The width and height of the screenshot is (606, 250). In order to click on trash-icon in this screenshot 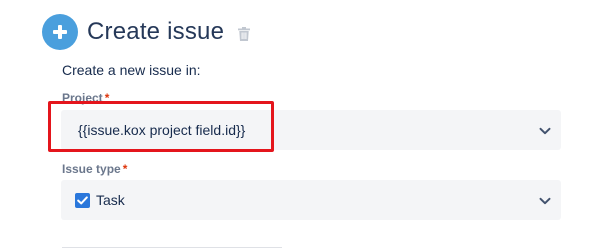, I will do `click(244, 34)`.